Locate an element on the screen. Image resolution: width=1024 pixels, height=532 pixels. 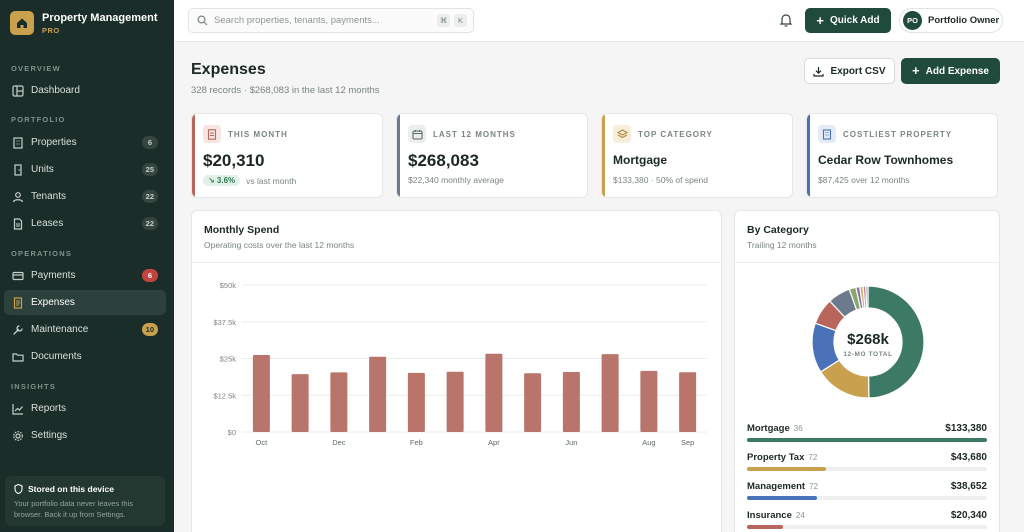
x-tick-label: Aug is located at coordinates (648, 442).